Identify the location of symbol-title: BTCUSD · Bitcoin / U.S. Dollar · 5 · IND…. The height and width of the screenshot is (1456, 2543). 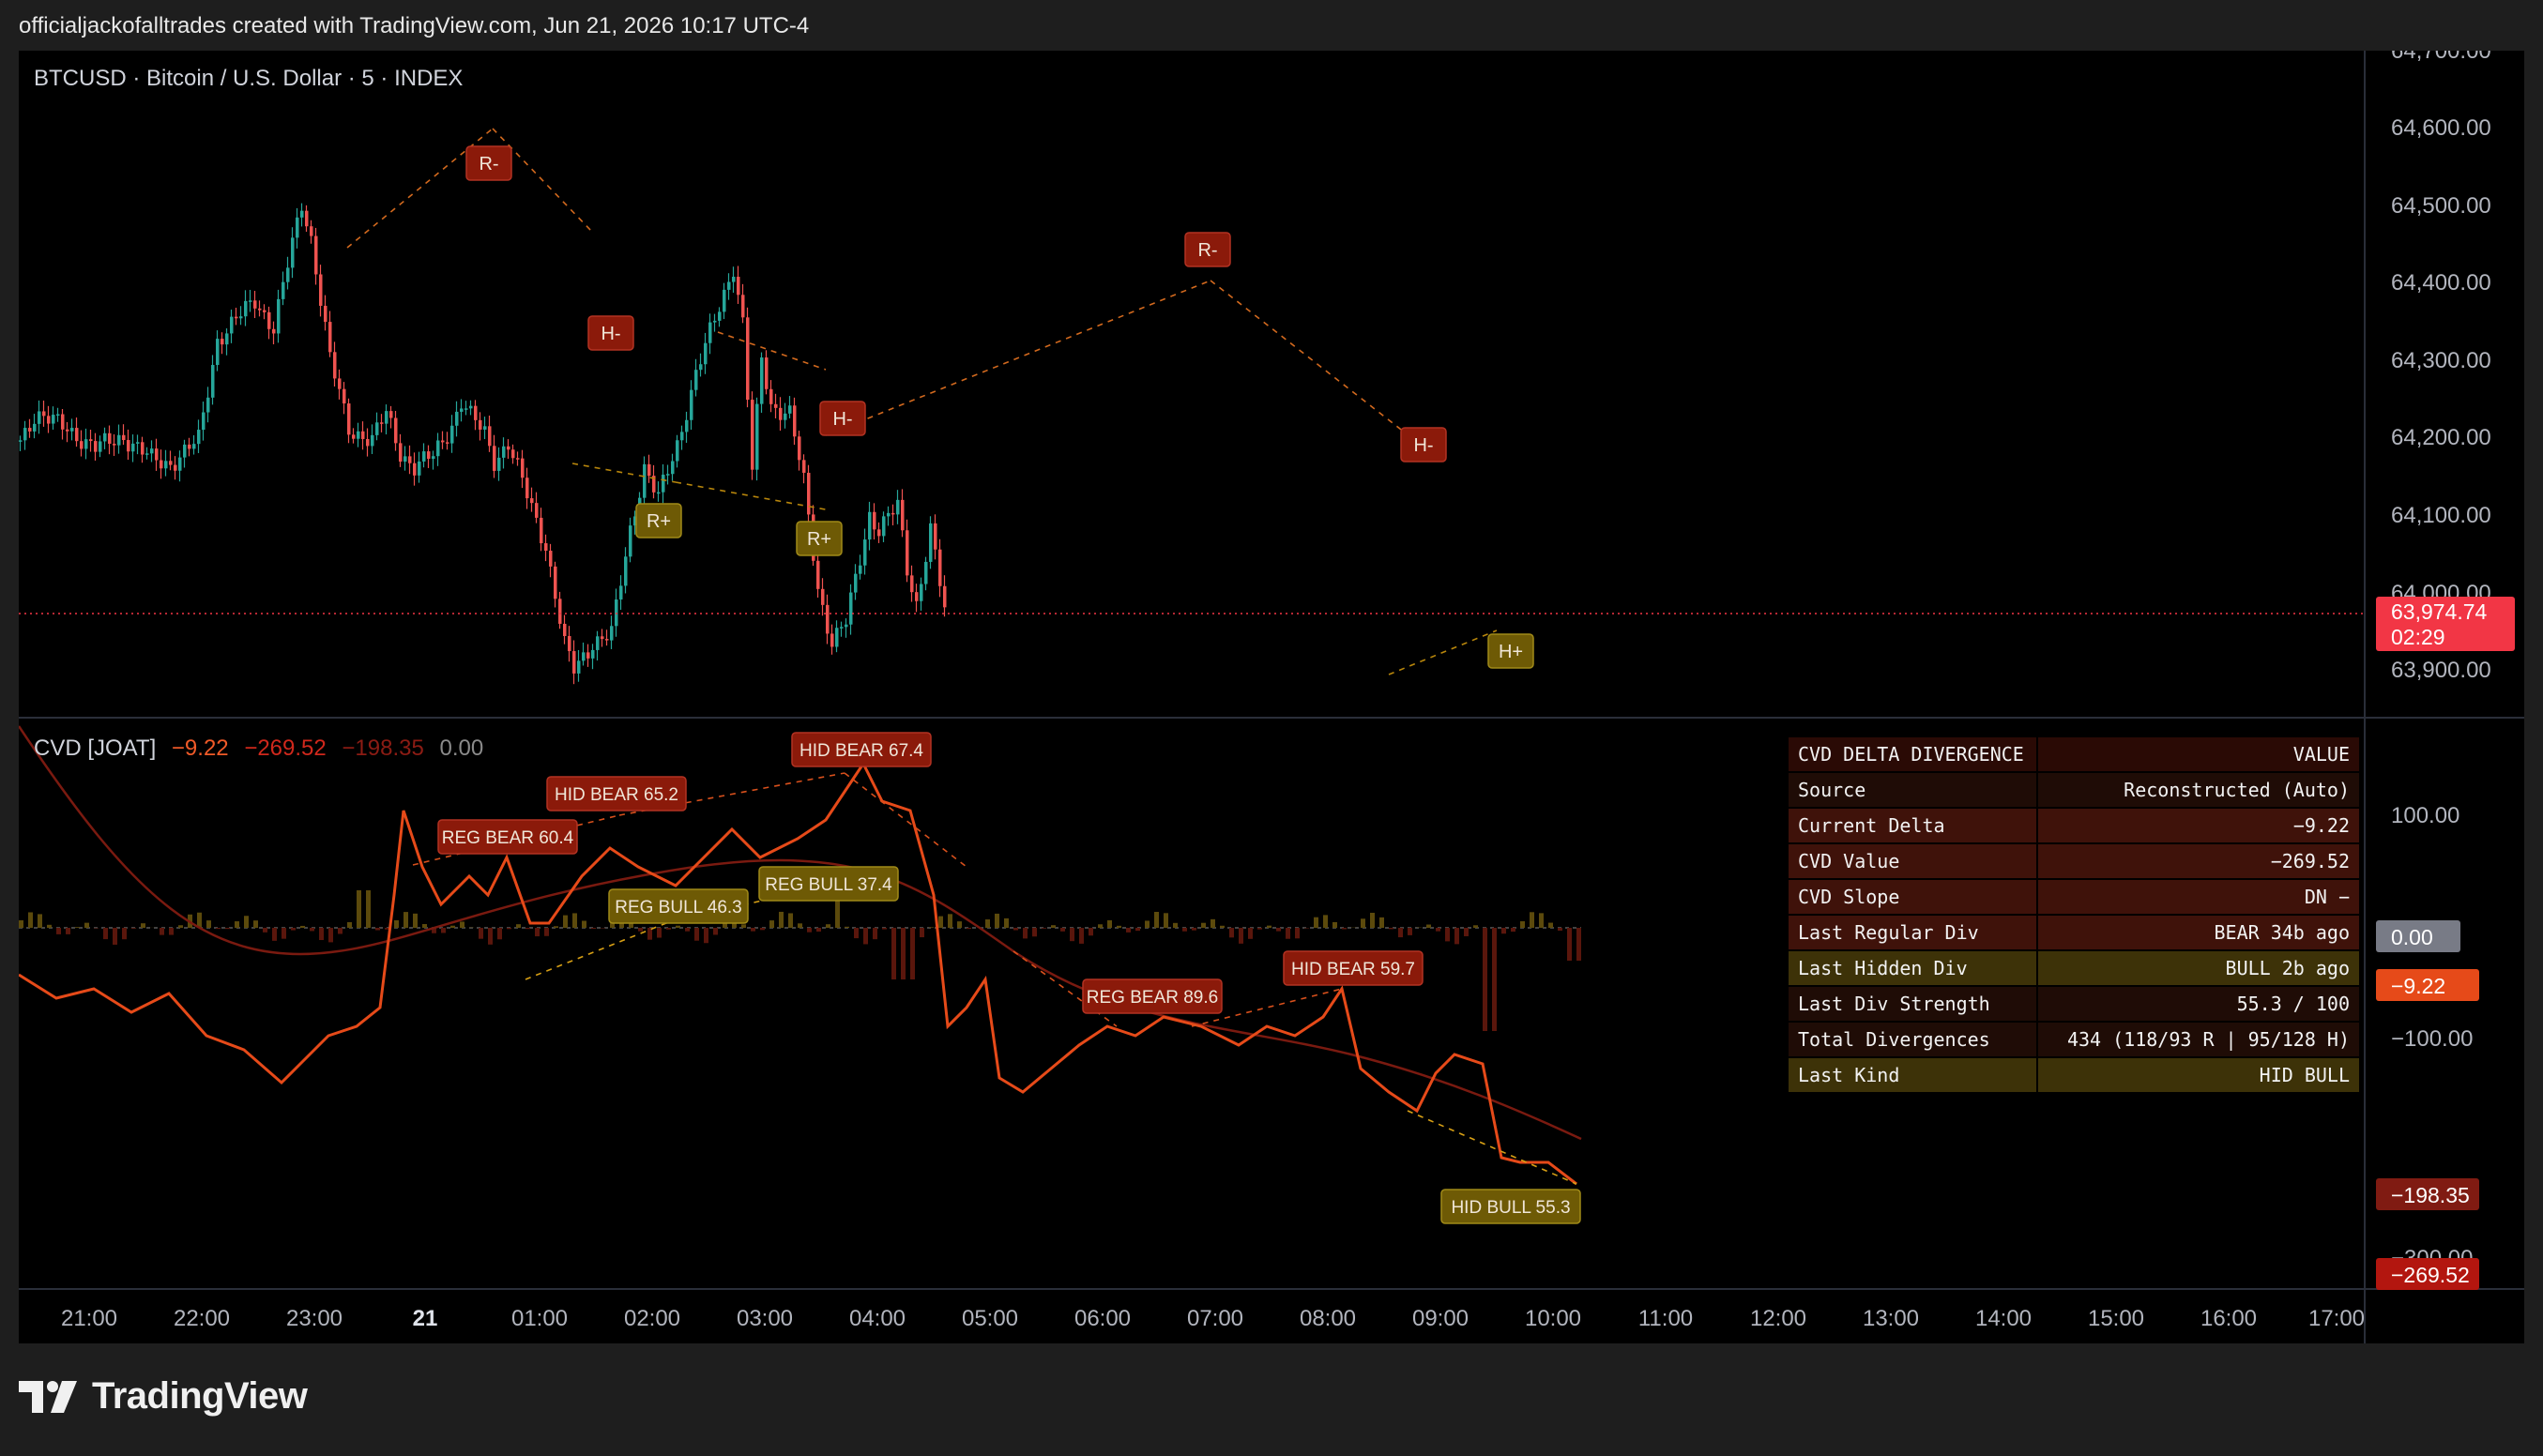
(249, 79).